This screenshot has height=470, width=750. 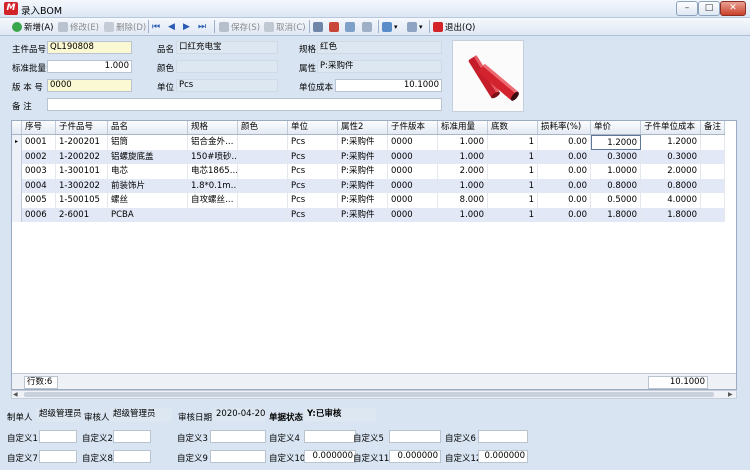 What do you see at coordinates (713, 127) in the screenshot?
I see `column-header: 备注` at bounding box center [713, 127].